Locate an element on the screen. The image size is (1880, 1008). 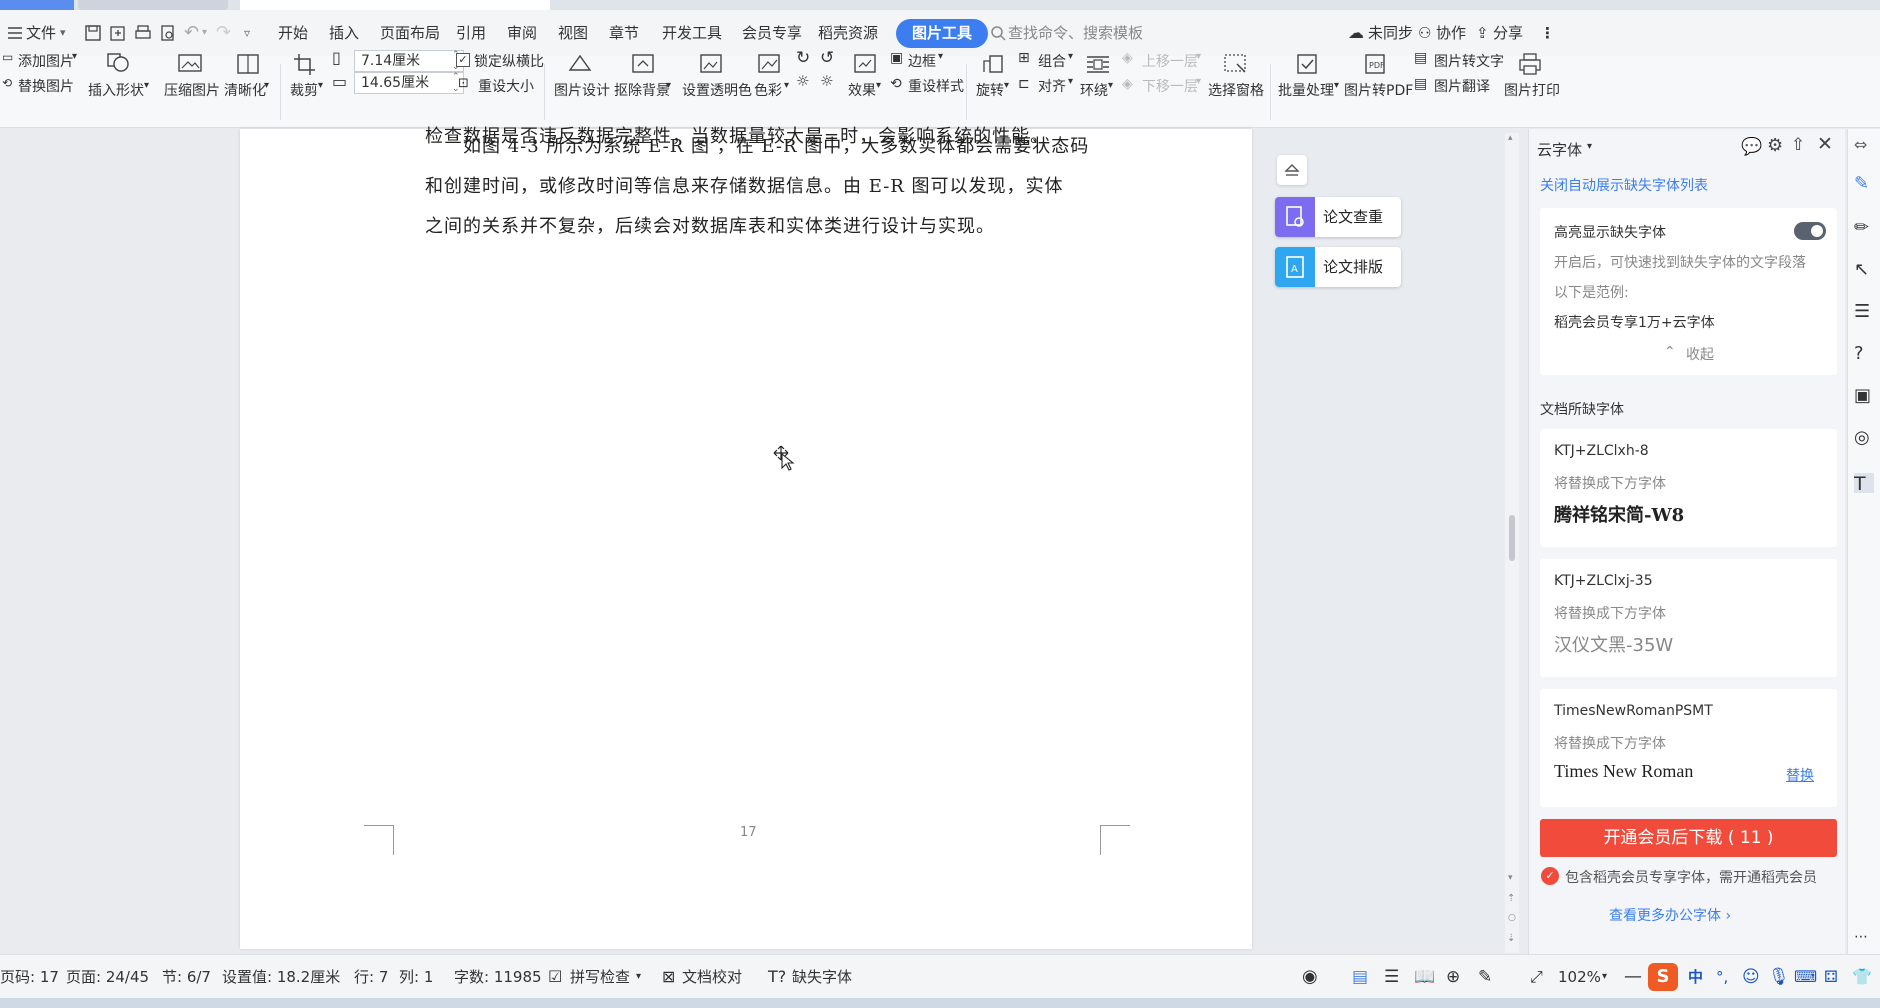
paper-check-button: 论文查重 is located at coordinates (1338, 217).